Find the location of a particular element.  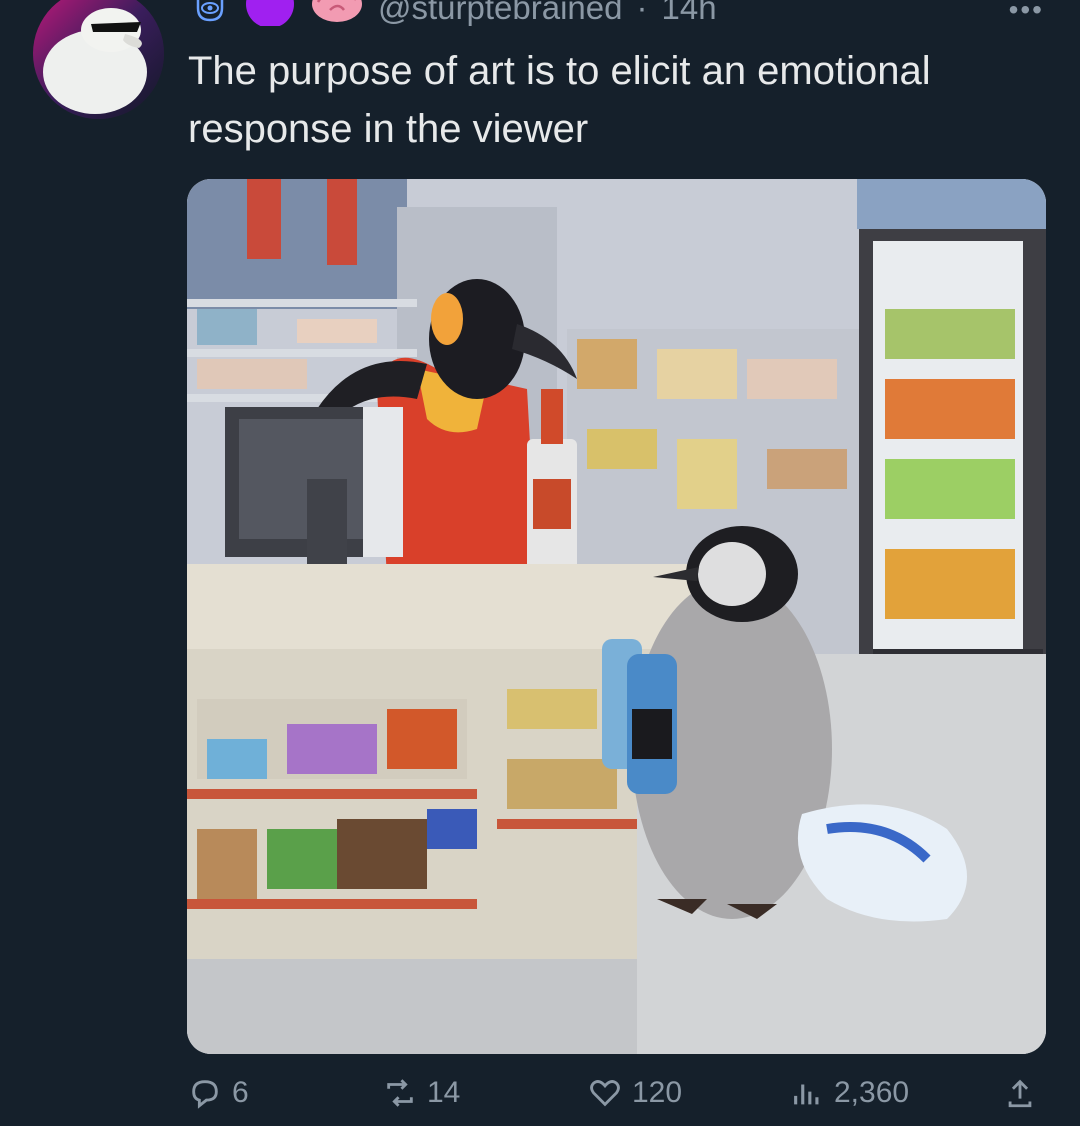

views-button: 2,360 is located at coordinates (849, 1093).